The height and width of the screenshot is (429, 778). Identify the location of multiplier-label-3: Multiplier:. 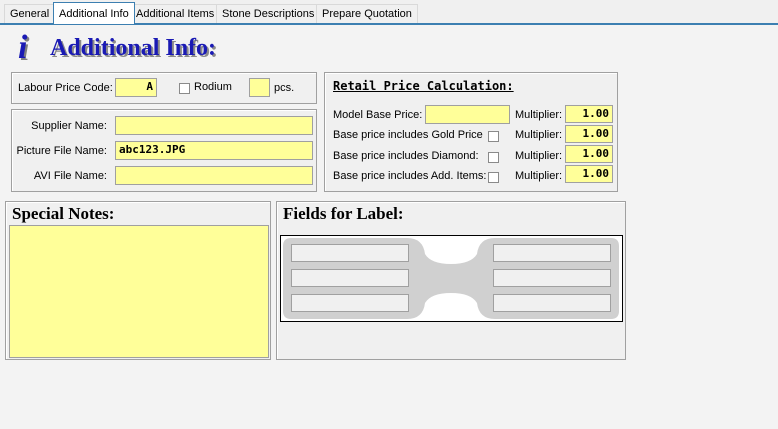
(539, 156).